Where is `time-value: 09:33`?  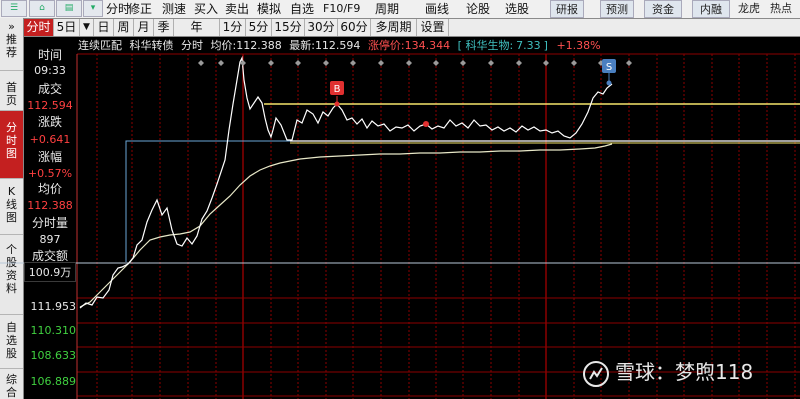
time-value: 09:33 is located at coordinates (50, 70).